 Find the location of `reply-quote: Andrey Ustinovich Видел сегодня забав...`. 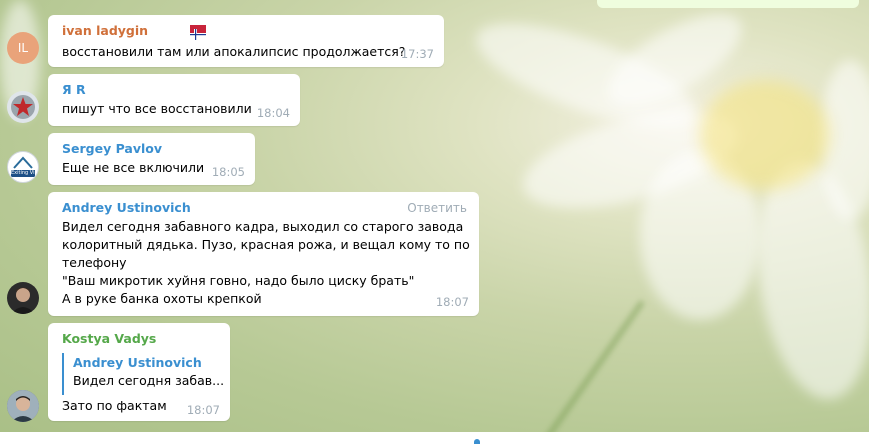

reply-quote: Andrey Ustinovich Видел сегодня забав... is located at coordinates (143, 374).